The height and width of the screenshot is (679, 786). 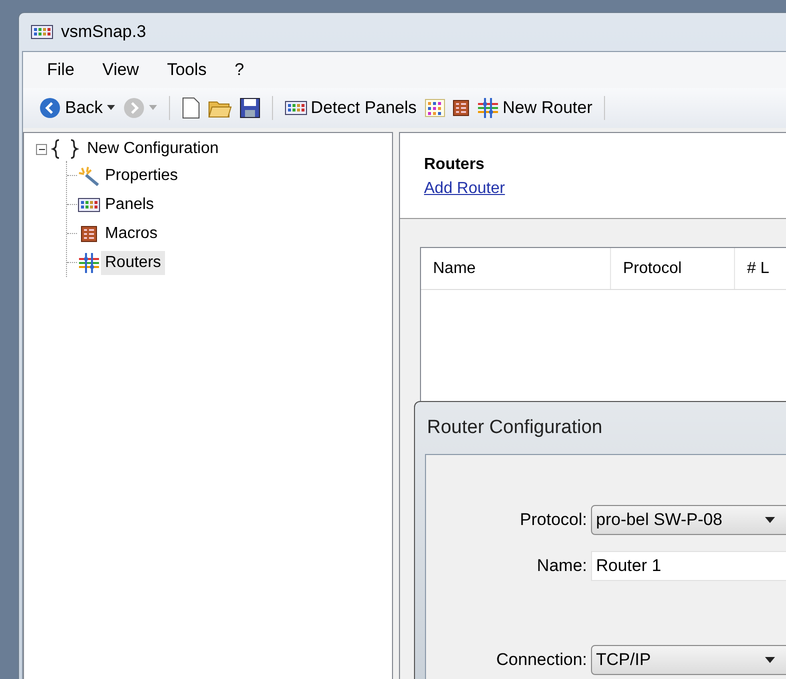 What do you see at coordinates (454, 165) in the screenshot?
I see `section-heading: Routers` at bounding box center [454, 165].